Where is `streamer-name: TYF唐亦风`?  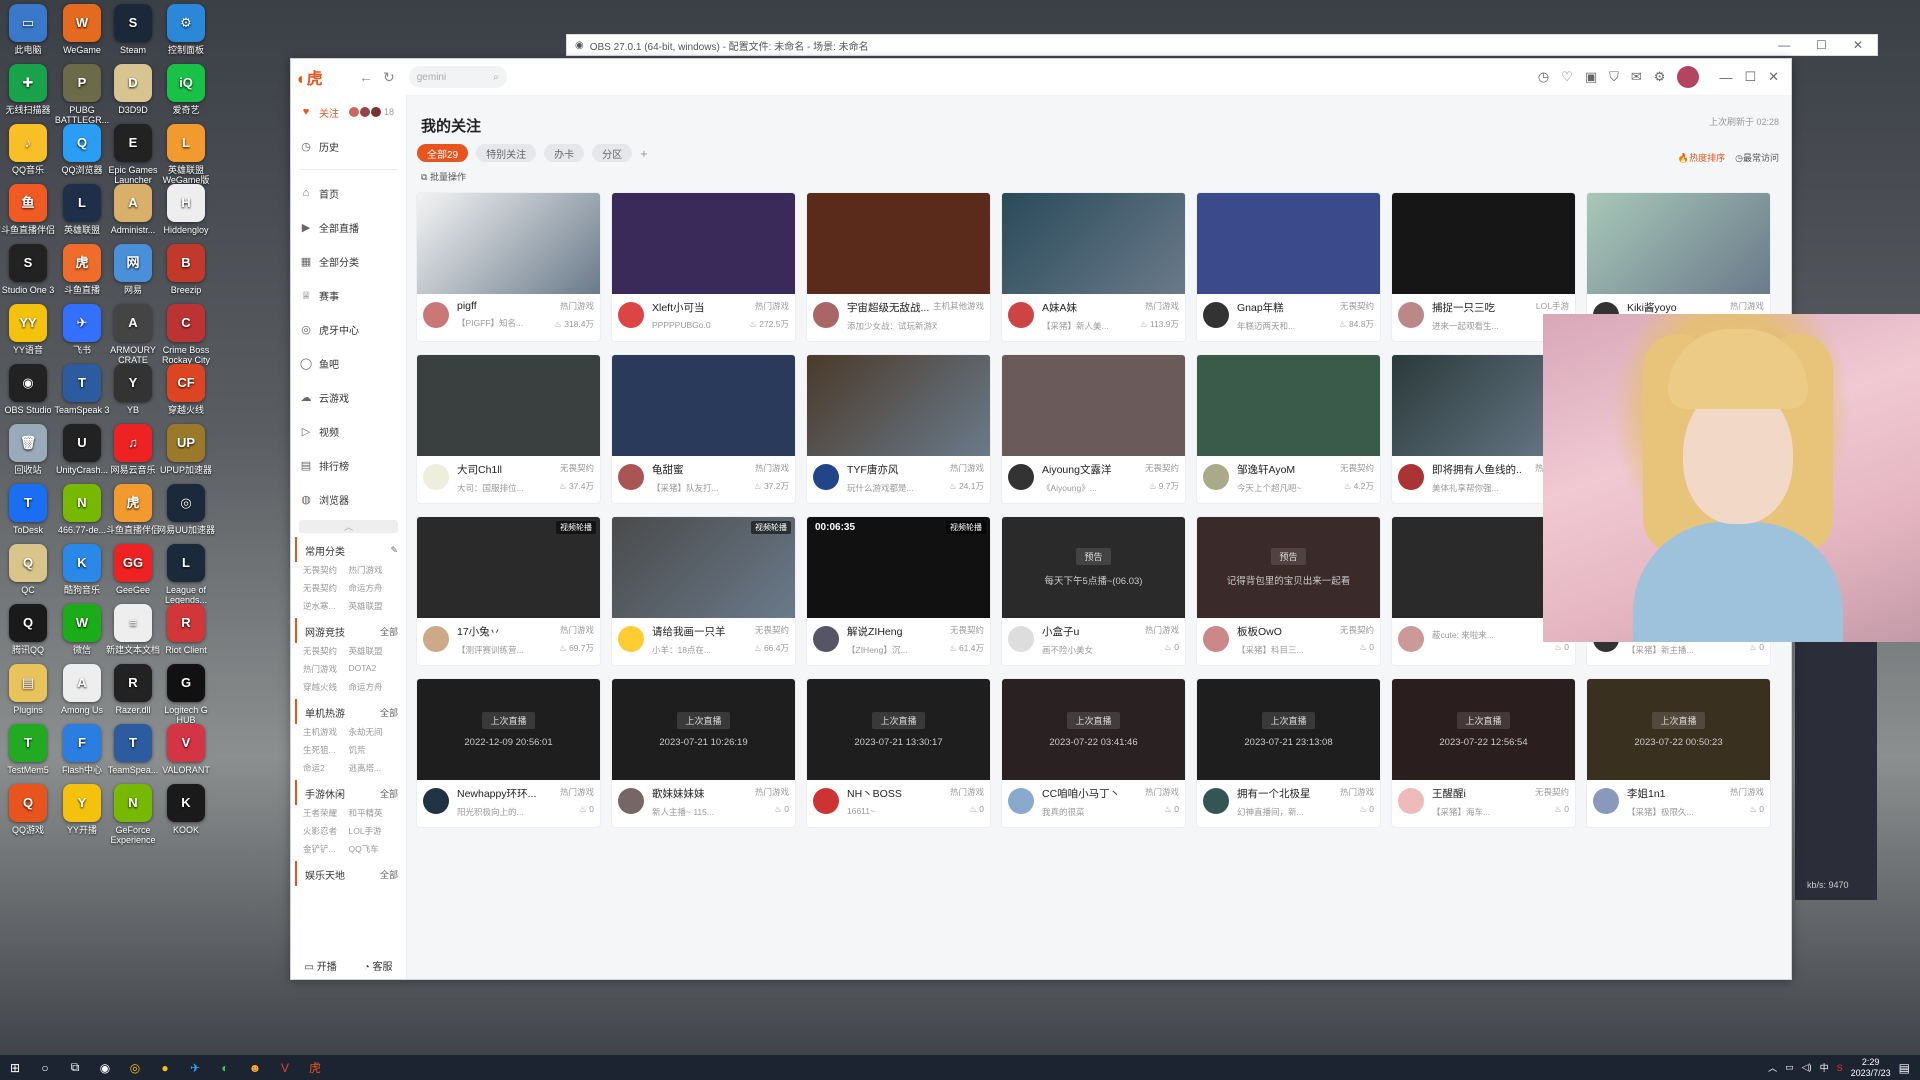 streamer-name: TYF唐亦风 is located at coordinates (892, 469).